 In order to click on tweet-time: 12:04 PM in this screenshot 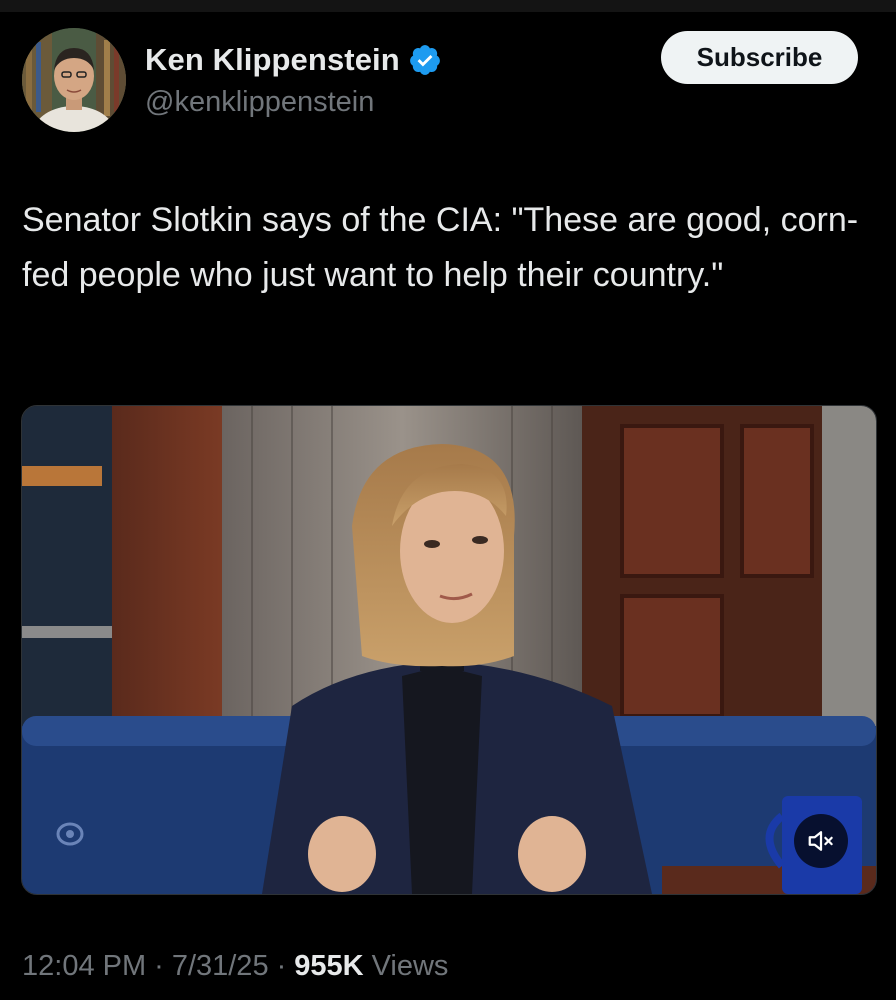, I will do `click(84, 966)`.